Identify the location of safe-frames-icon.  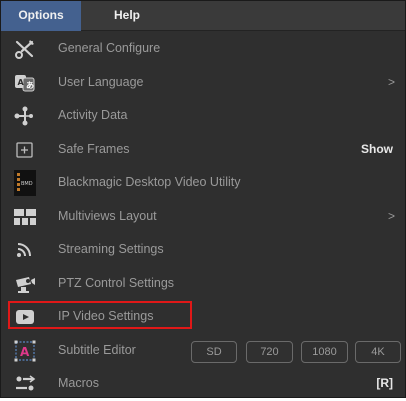
(25, 150).